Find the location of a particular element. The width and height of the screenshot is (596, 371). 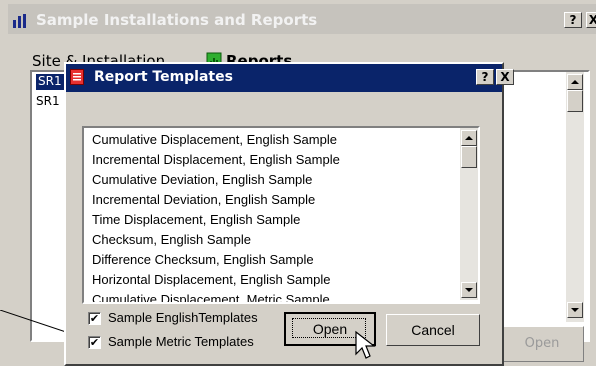

back-close-button: X is located at coordinates (591, 20).